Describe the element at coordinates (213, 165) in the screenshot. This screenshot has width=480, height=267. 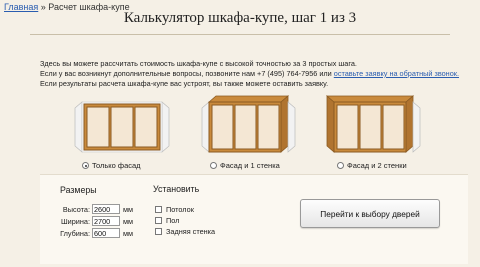
I see `option-facade-one-wall-radio` at that location.